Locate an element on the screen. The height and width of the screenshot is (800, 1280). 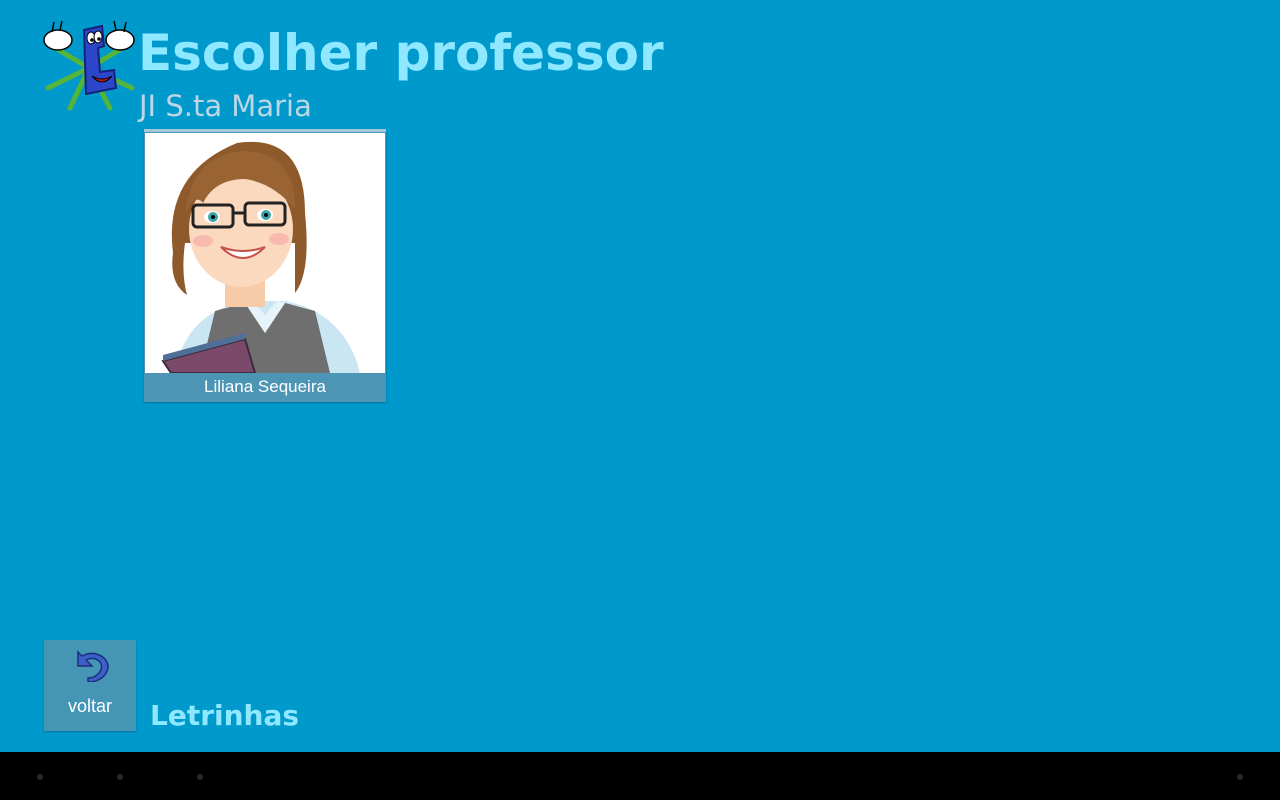
app-brand: Letrinhas is located at coordinates (225, 715).